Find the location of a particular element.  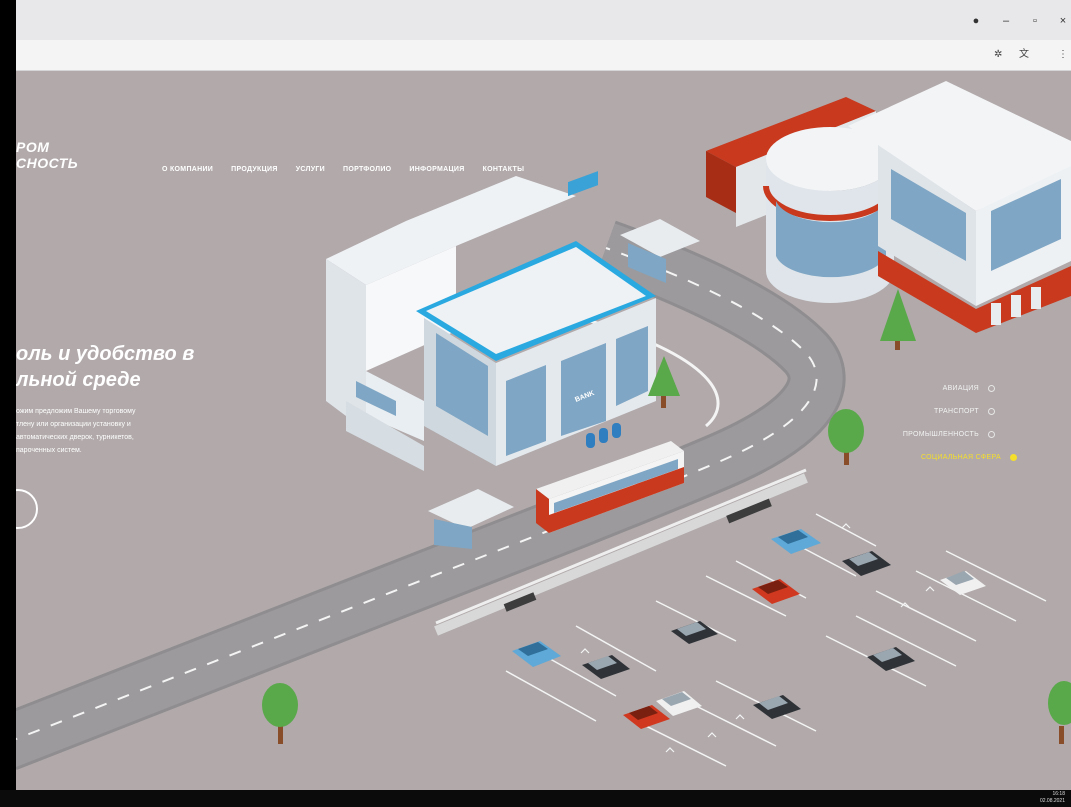

logo-line-1: РОМ is located at coordinates (33, 147).